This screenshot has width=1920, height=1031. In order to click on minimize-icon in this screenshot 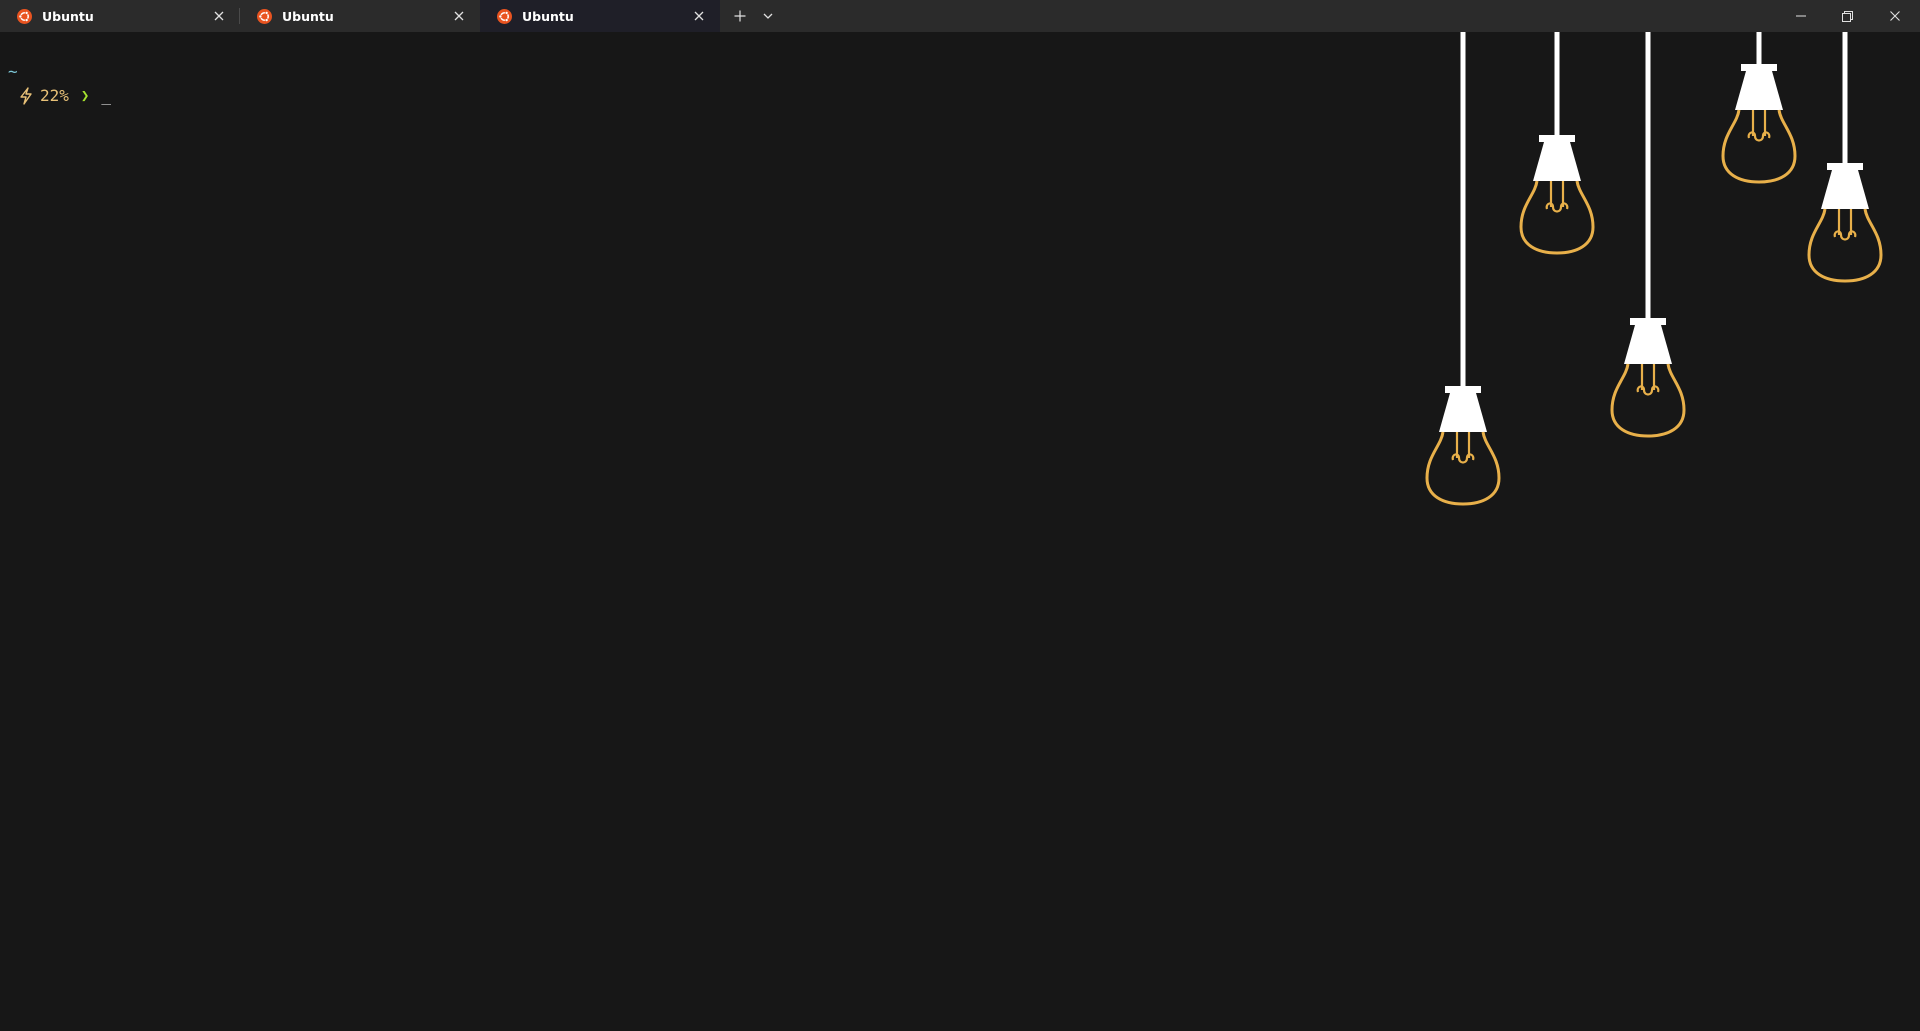, I will do `click(1801, 16)`.